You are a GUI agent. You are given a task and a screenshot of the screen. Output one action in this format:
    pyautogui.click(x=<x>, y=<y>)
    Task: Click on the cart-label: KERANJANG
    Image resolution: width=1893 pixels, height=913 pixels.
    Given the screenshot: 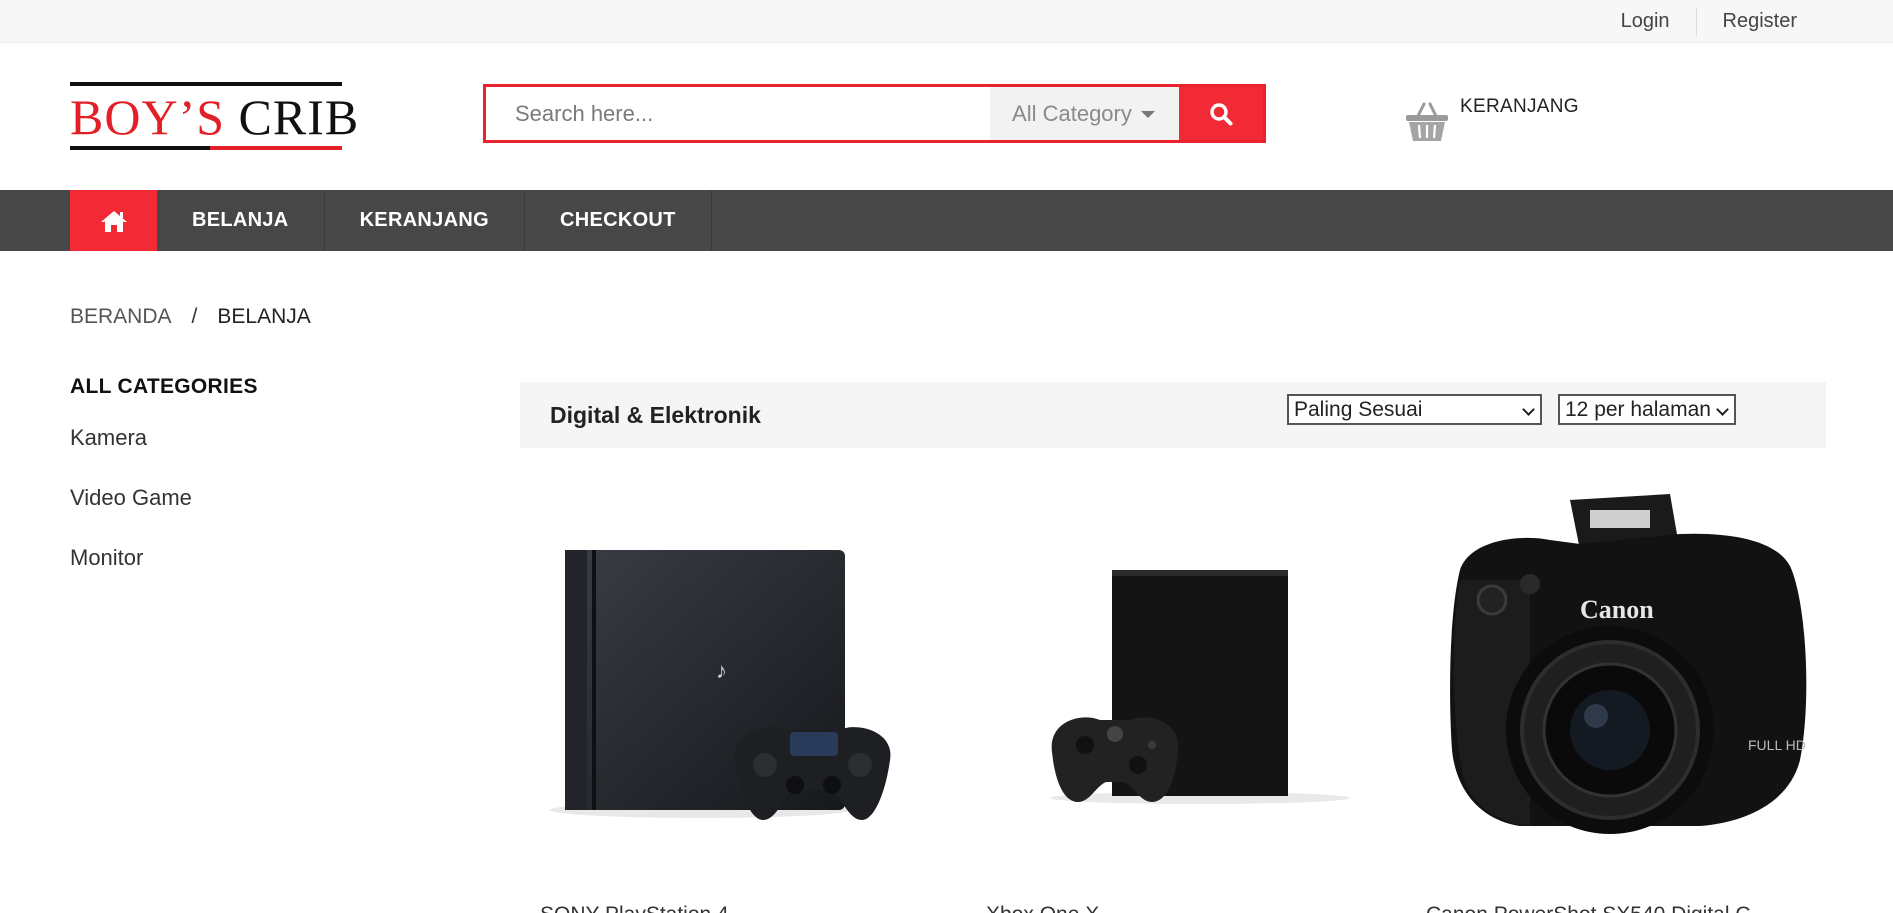 What is the action you would take?
    pyautogui.click(x=1519, y=106)
    